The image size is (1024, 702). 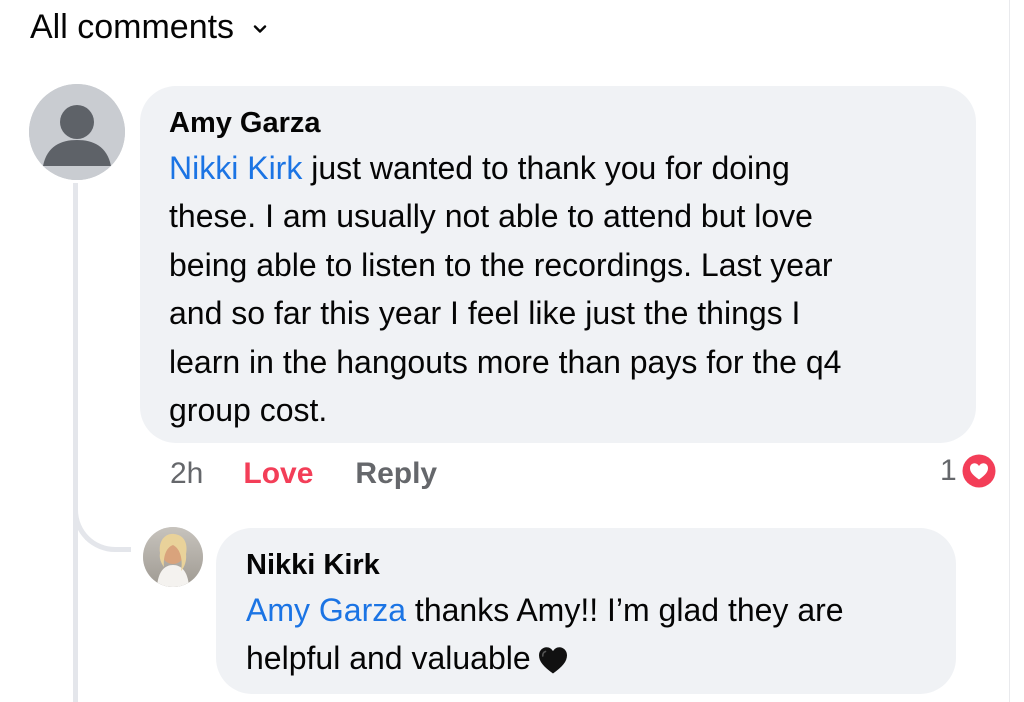 I want to click on thread-connector, so click(x=102, y=526).